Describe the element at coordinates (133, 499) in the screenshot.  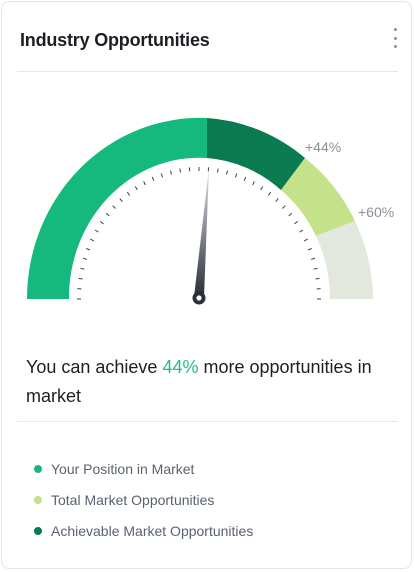
I see `legend-label: Total Market Opportunities` at that location.